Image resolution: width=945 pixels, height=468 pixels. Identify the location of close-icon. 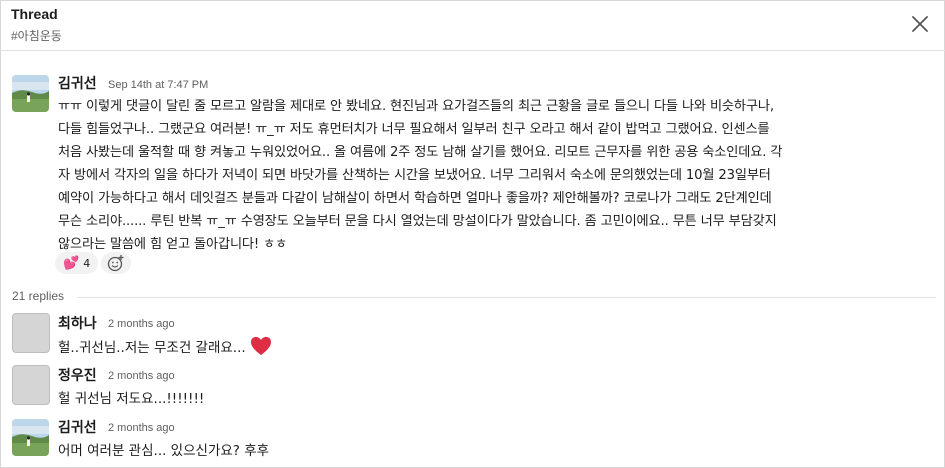
(920, 24).